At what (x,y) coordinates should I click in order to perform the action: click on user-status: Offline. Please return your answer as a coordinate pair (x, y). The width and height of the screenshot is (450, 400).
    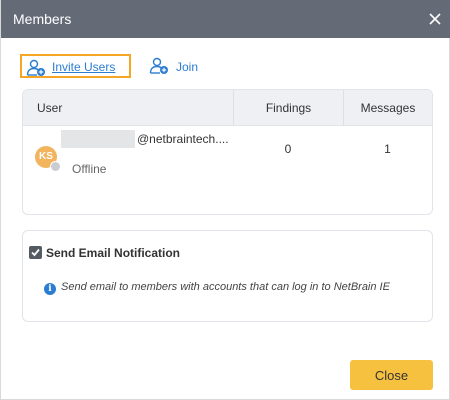
    Looking at the image, I should click on (89, 169).